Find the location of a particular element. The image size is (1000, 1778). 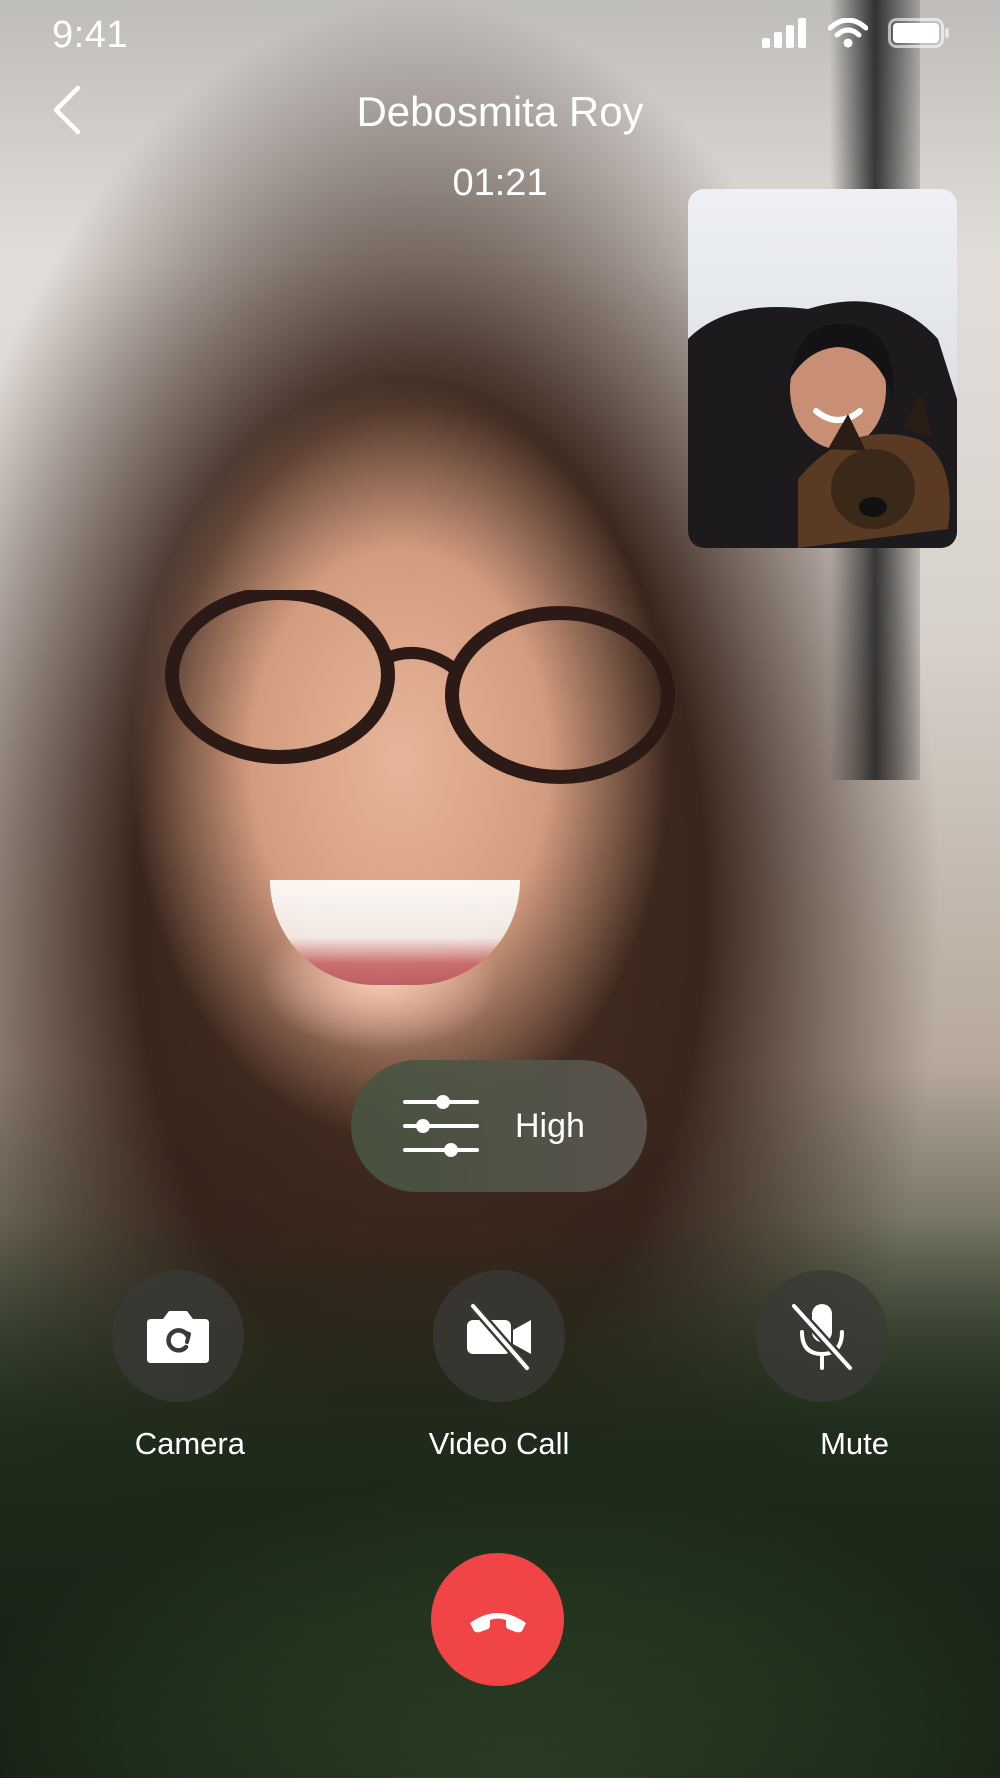

mute-circle is located at coordinates (822, 1336).